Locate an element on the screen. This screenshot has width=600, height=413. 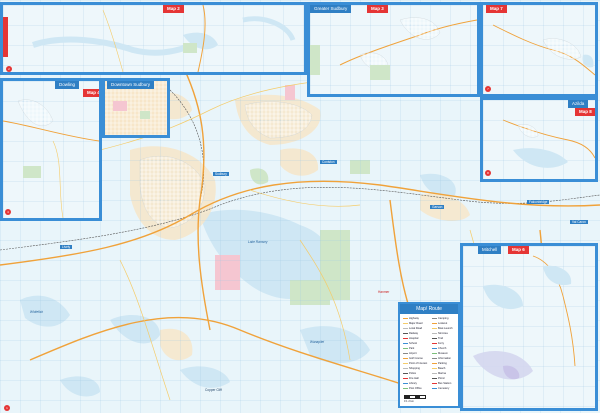
legend-item: Boat Launch is located at coordinates (442, 328).